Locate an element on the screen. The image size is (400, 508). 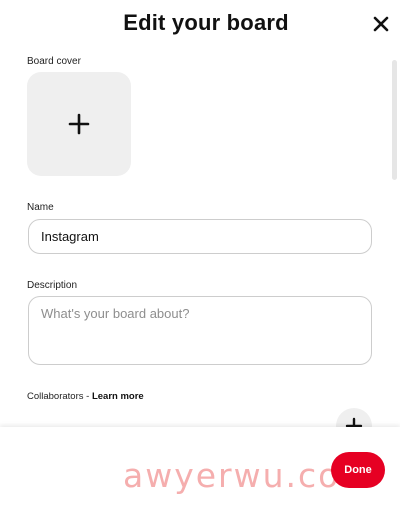
plus-icon is located at coordinates (79, 124).